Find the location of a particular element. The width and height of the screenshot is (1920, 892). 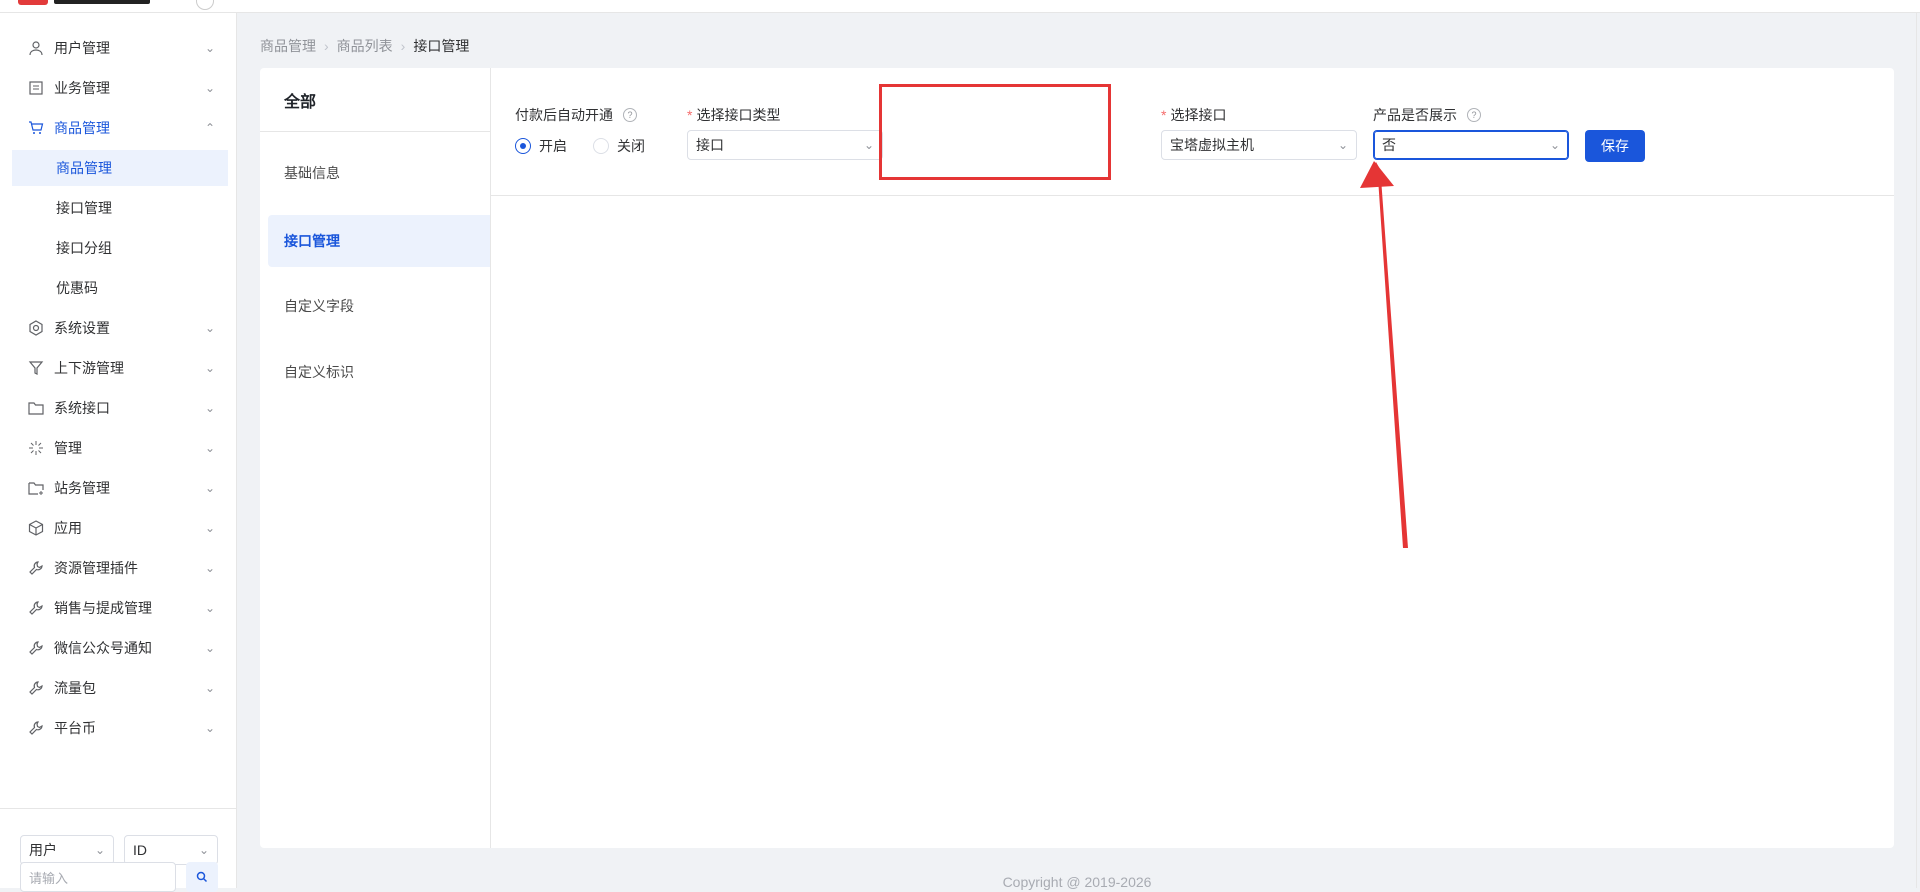

sidebar-subitem-2: 接口分组 is located at coordinates (120, 248).